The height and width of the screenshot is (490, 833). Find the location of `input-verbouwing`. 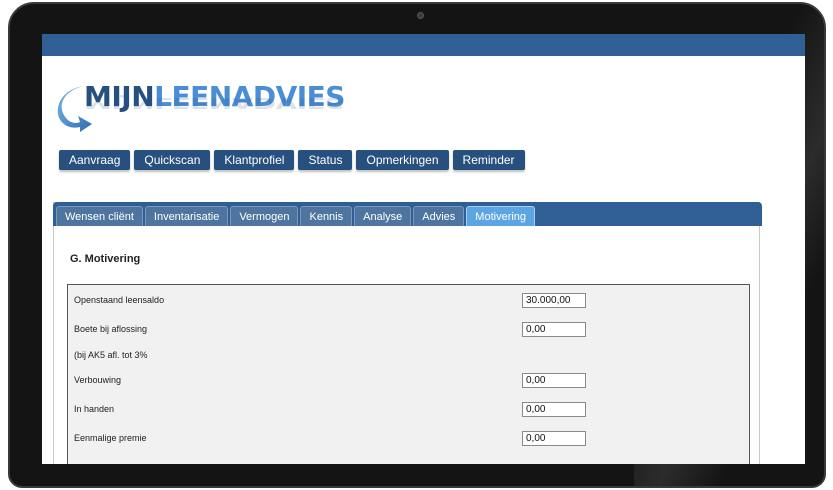

input-verbouwing is located at coordinates (554, 380).